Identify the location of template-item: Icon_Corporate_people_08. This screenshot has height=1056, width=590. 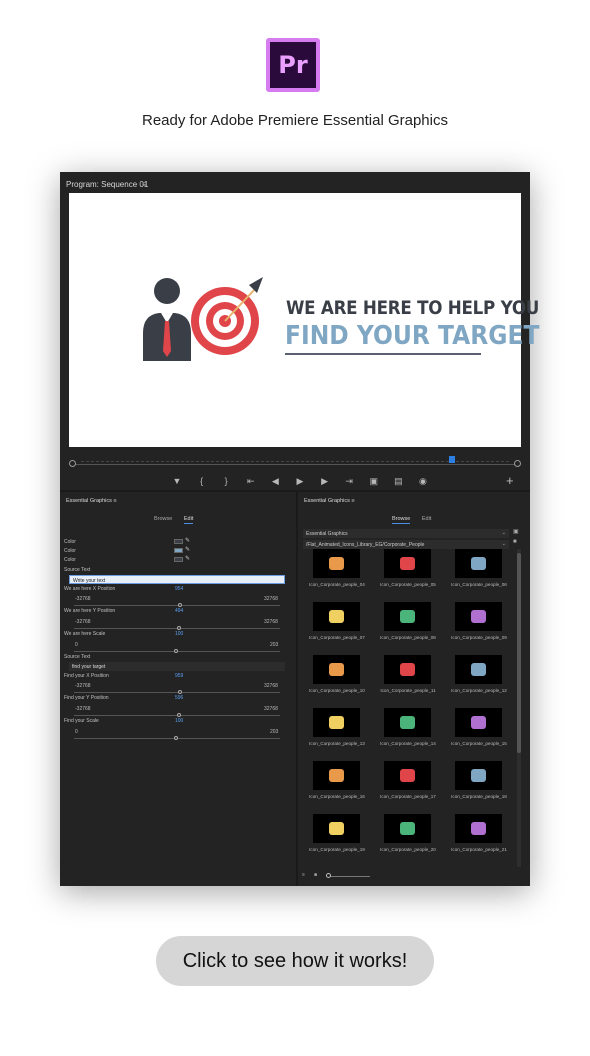
(408, 628).